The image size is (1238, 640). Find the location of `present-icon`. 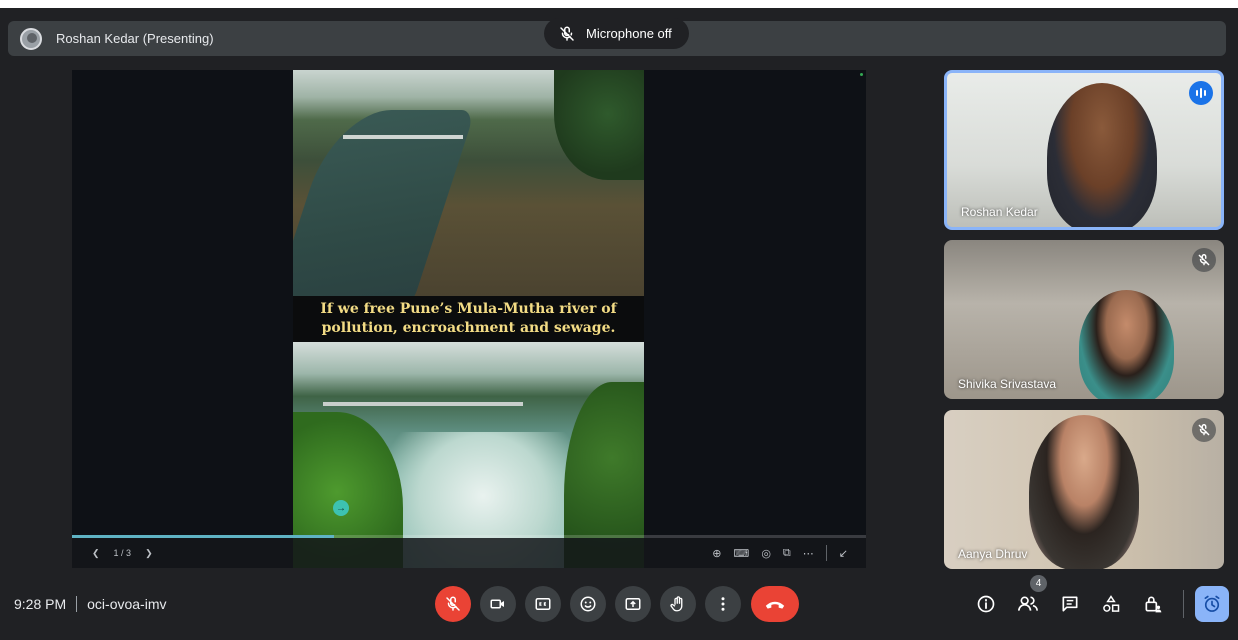

present-icon is located at coordinates (633, 604).